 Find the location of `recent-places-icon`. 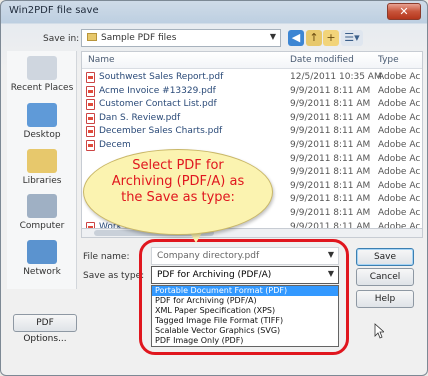

recent-places-icon is located at coordinates (42, 68).